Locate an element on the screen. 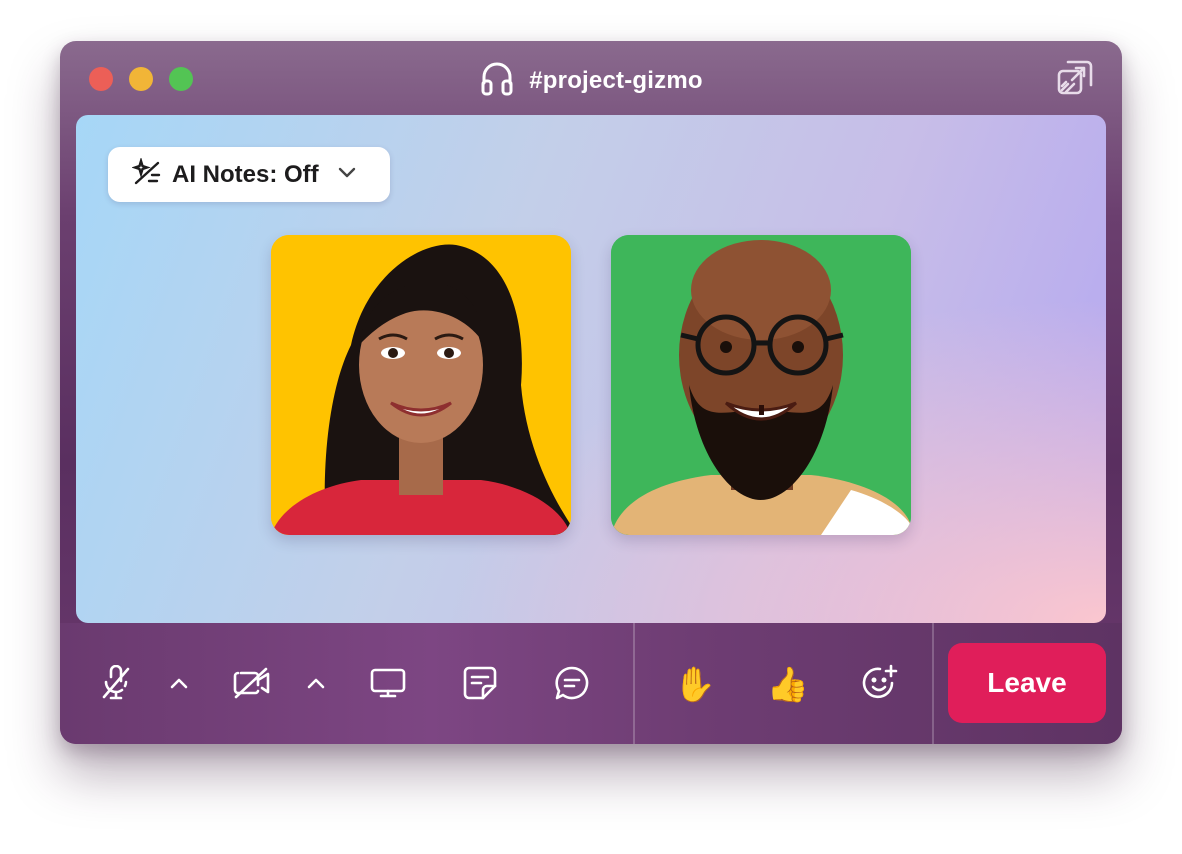 The height and width of the screenshot is (854, 1182). monitor-icon is located at coordinates (388, 685).